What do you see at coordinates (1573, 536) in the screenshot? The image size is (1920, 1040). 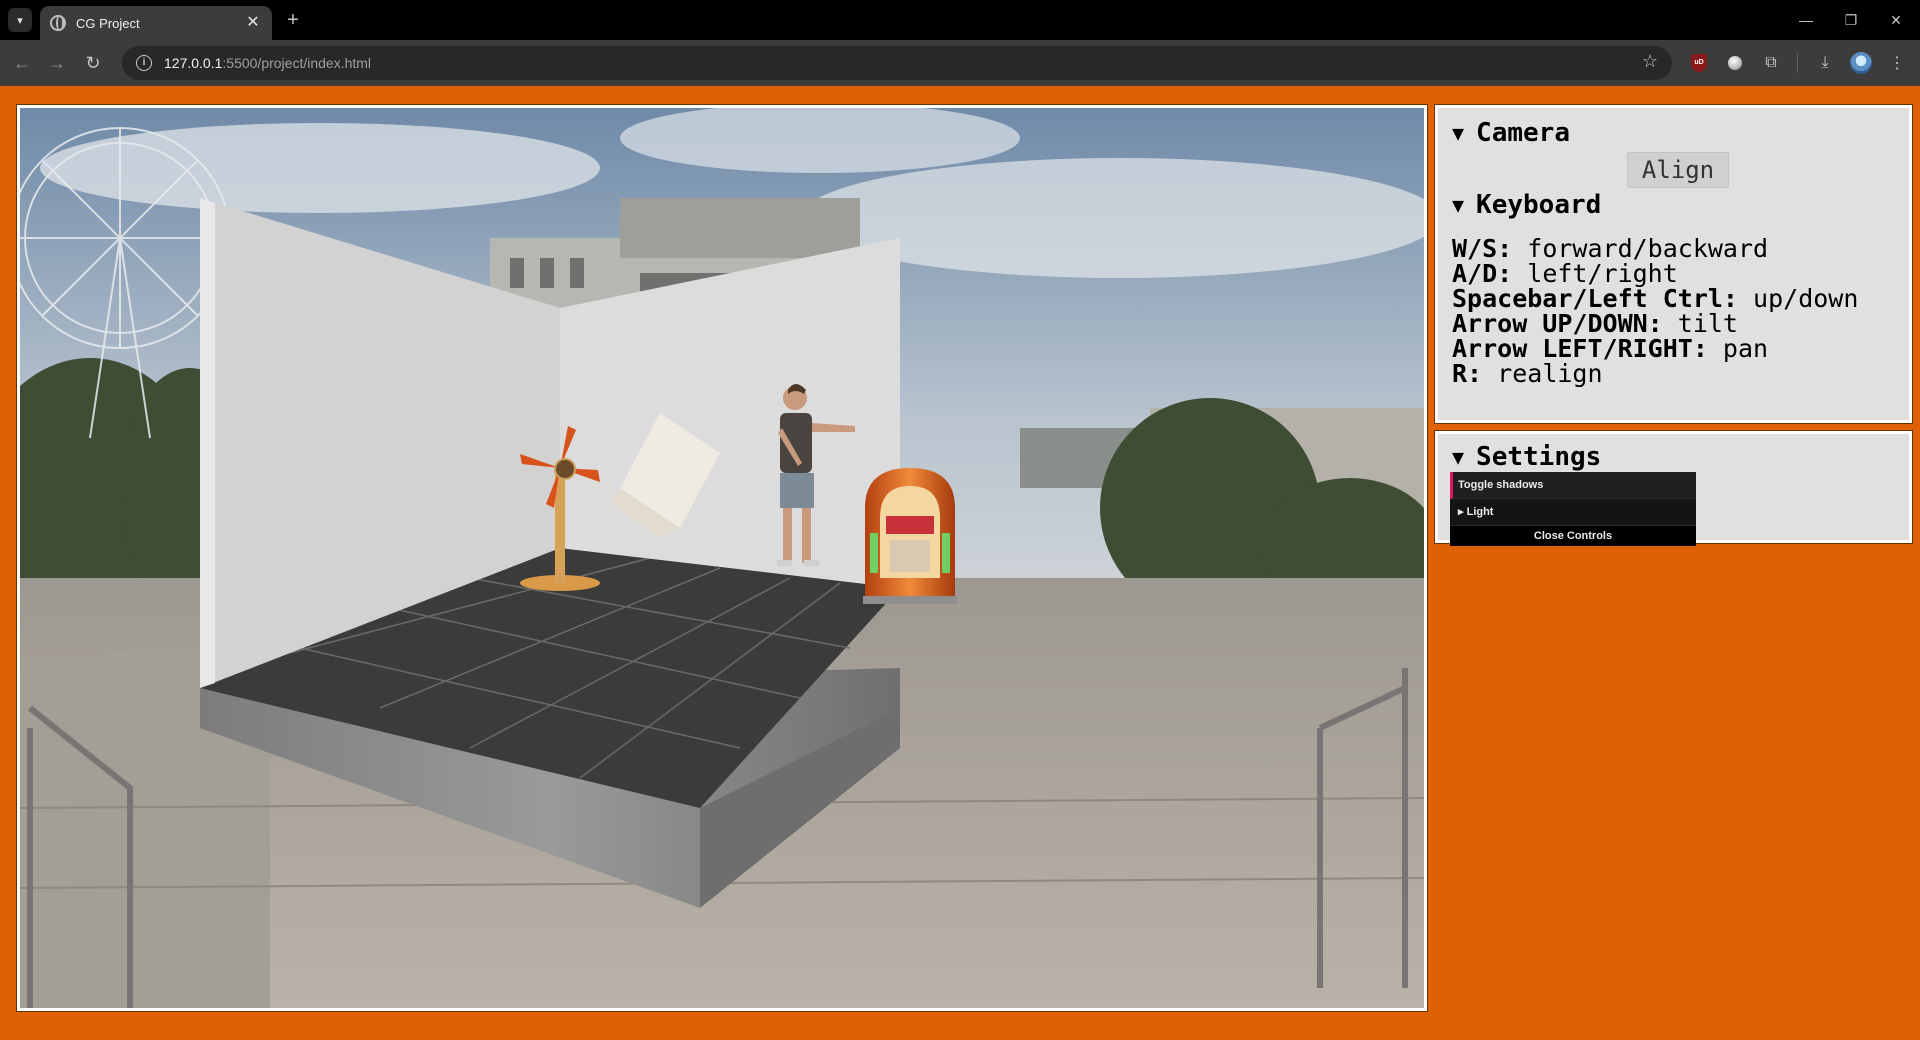 I see `close-controls-button: Close Controls` at bounding box center [1573, 536].